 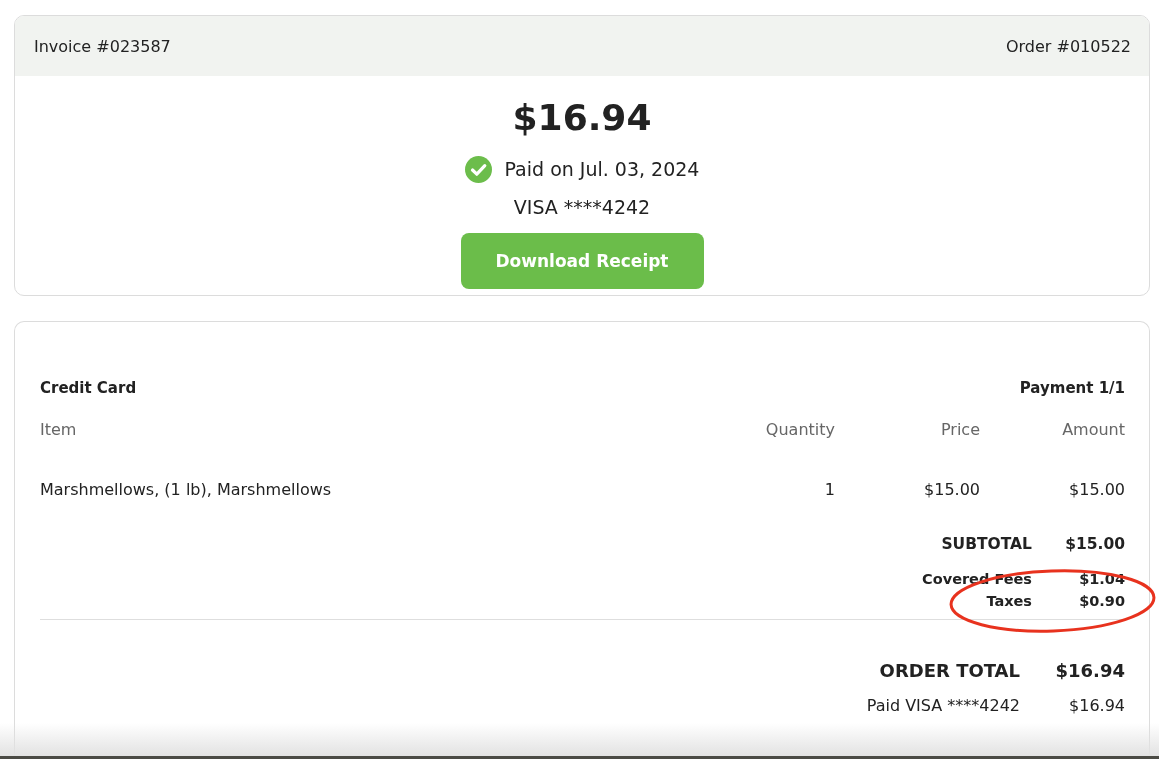 What do you see at coordinates (1068, 46) in the screenshot?
I see `order-number: Order #010522` at bounding box center [1068, 46].